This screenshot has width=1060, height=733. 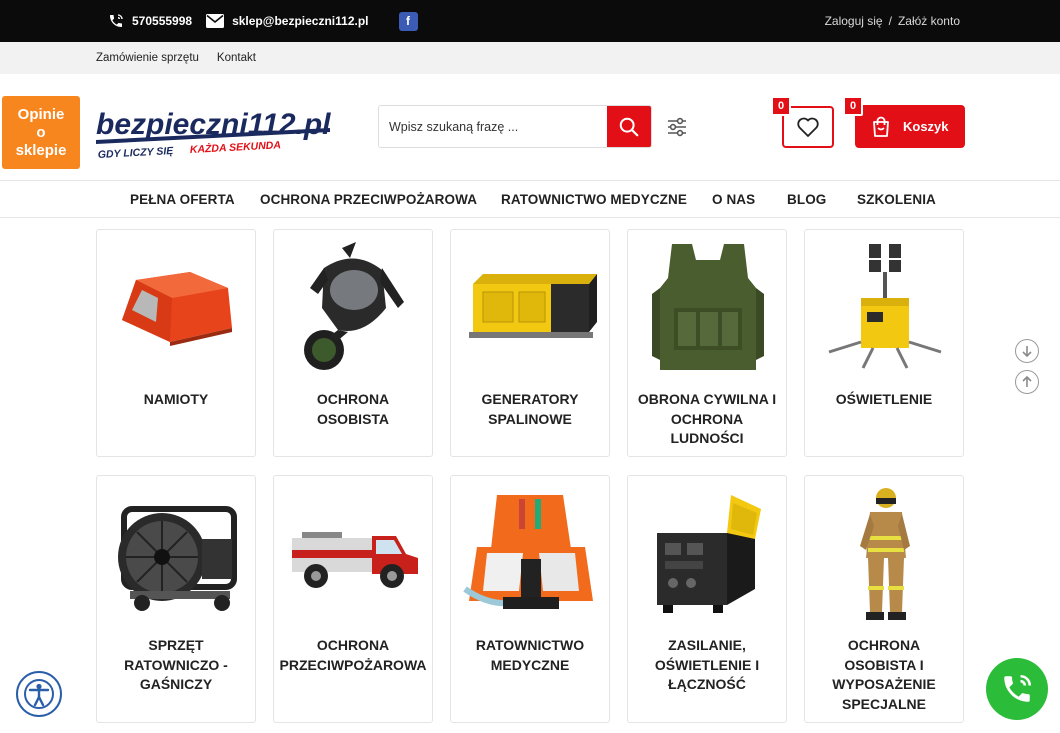 I want to click on nav-full-offer: PEŁNA OFERTA, so click(x=182, y=200).